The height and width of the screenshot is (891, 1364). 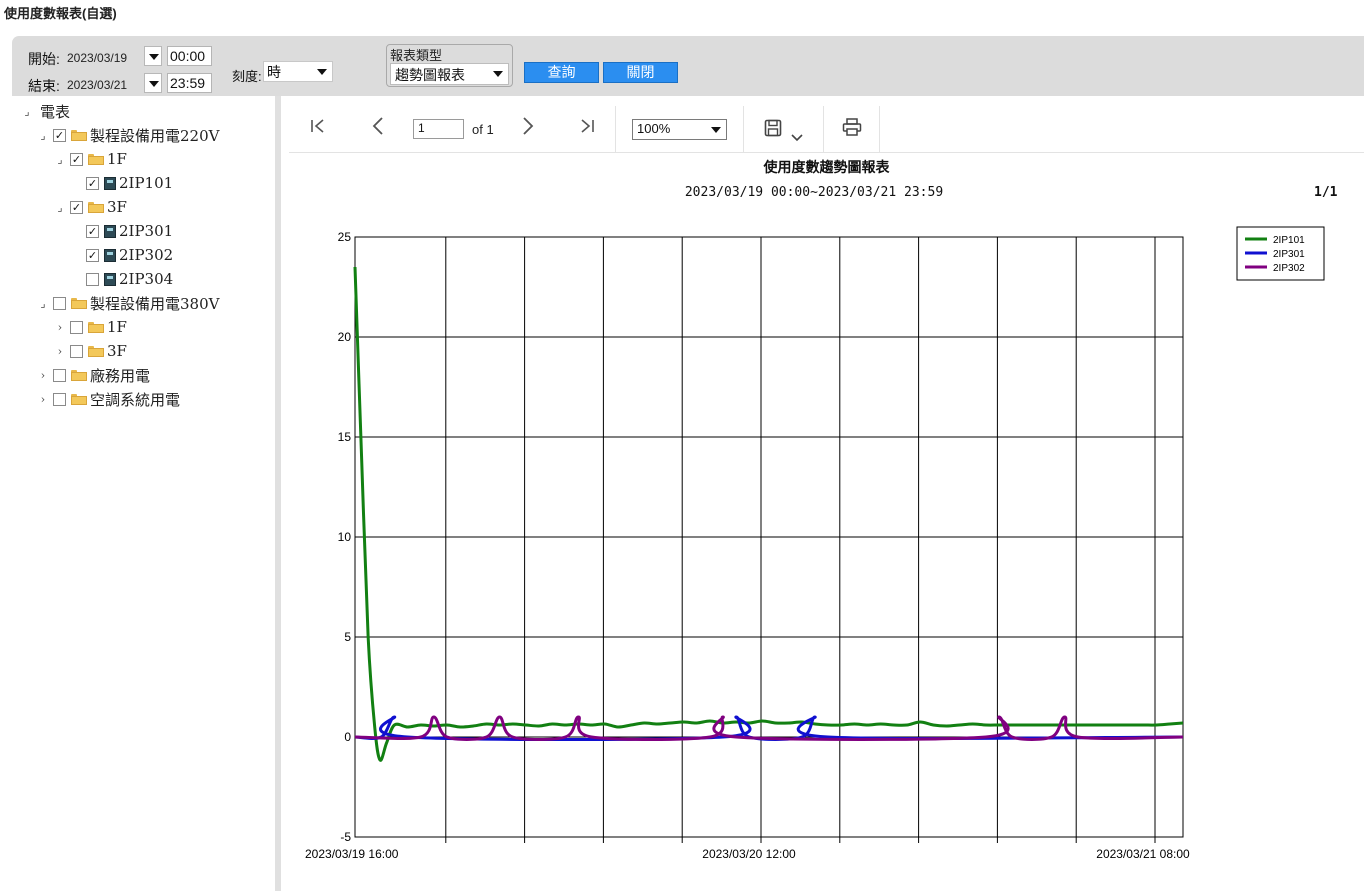 What do you see at coordinates (1289, 240) in the screenshot?
I see `legend-entry: 2IP101` at bounding box center [1289, 240].